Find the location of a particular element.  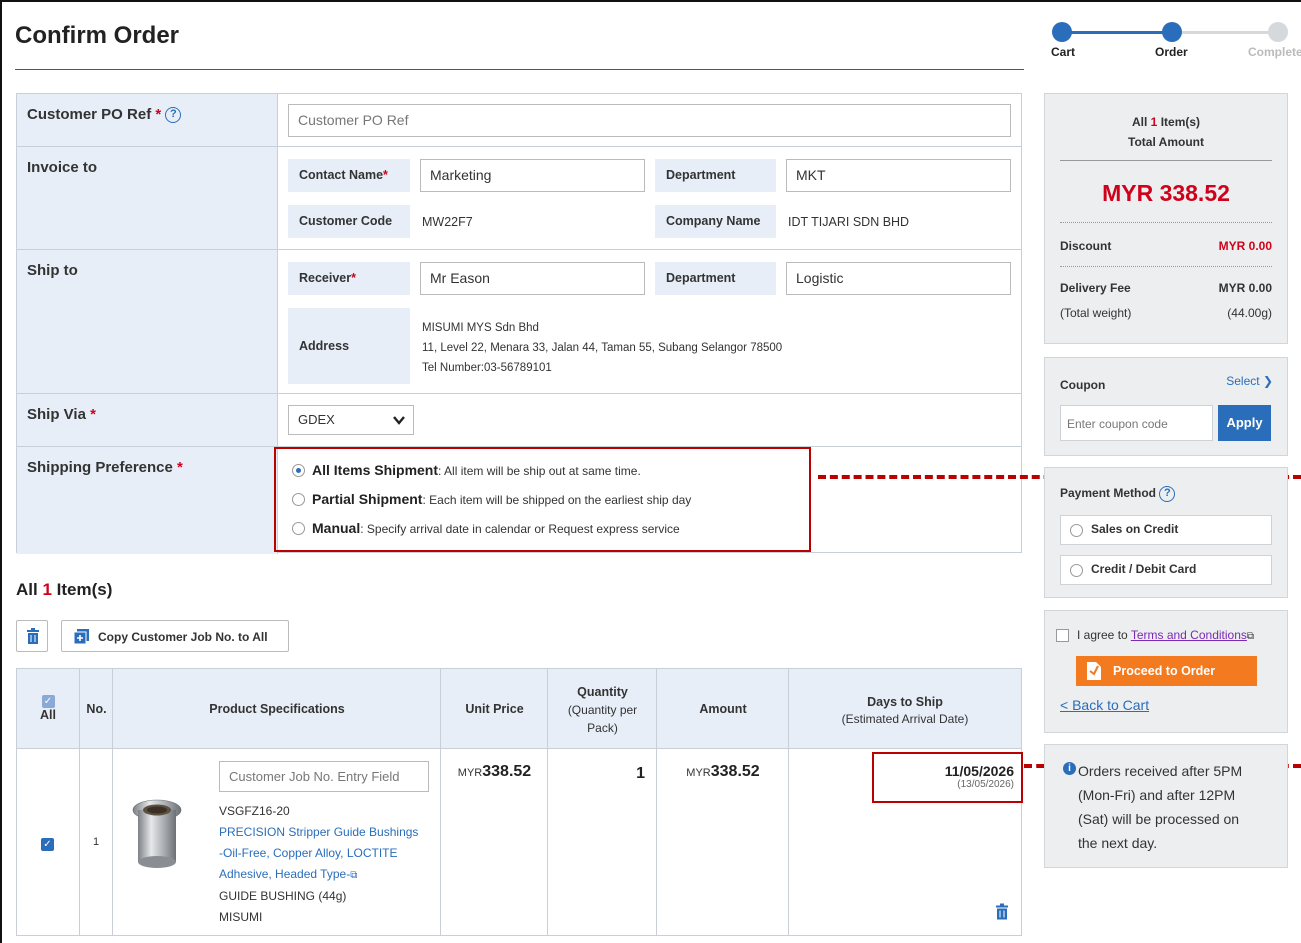

customer-po-label: Customer PO Ref * ? is located at coordinates (147, 120).